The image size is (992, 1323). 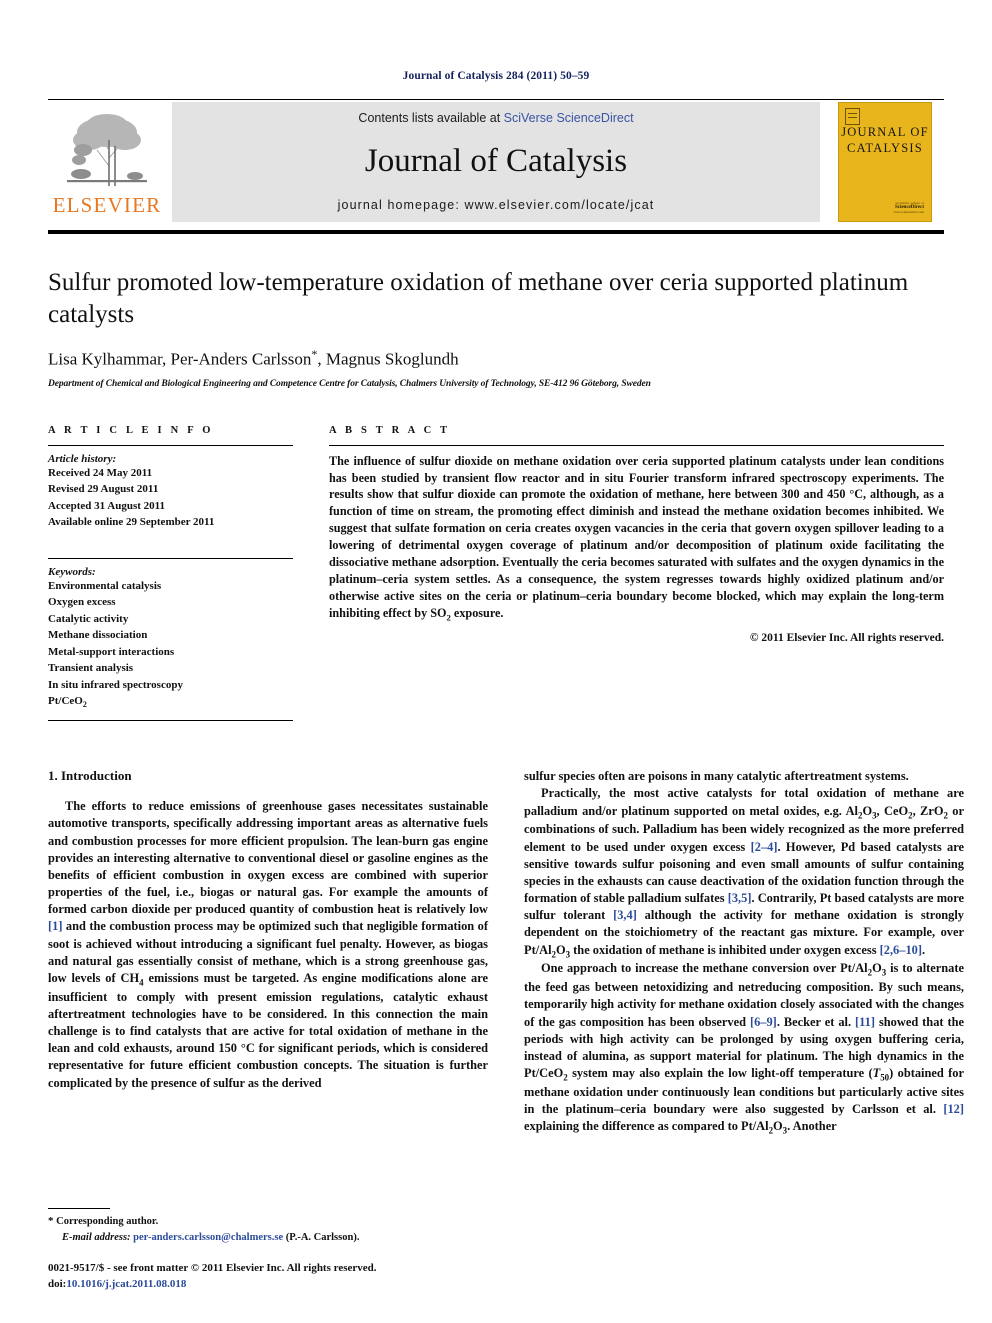 I want to click on doi-line: doi:10.1016/j.jcat.2011.08.018, so click(x=268, y=1285).